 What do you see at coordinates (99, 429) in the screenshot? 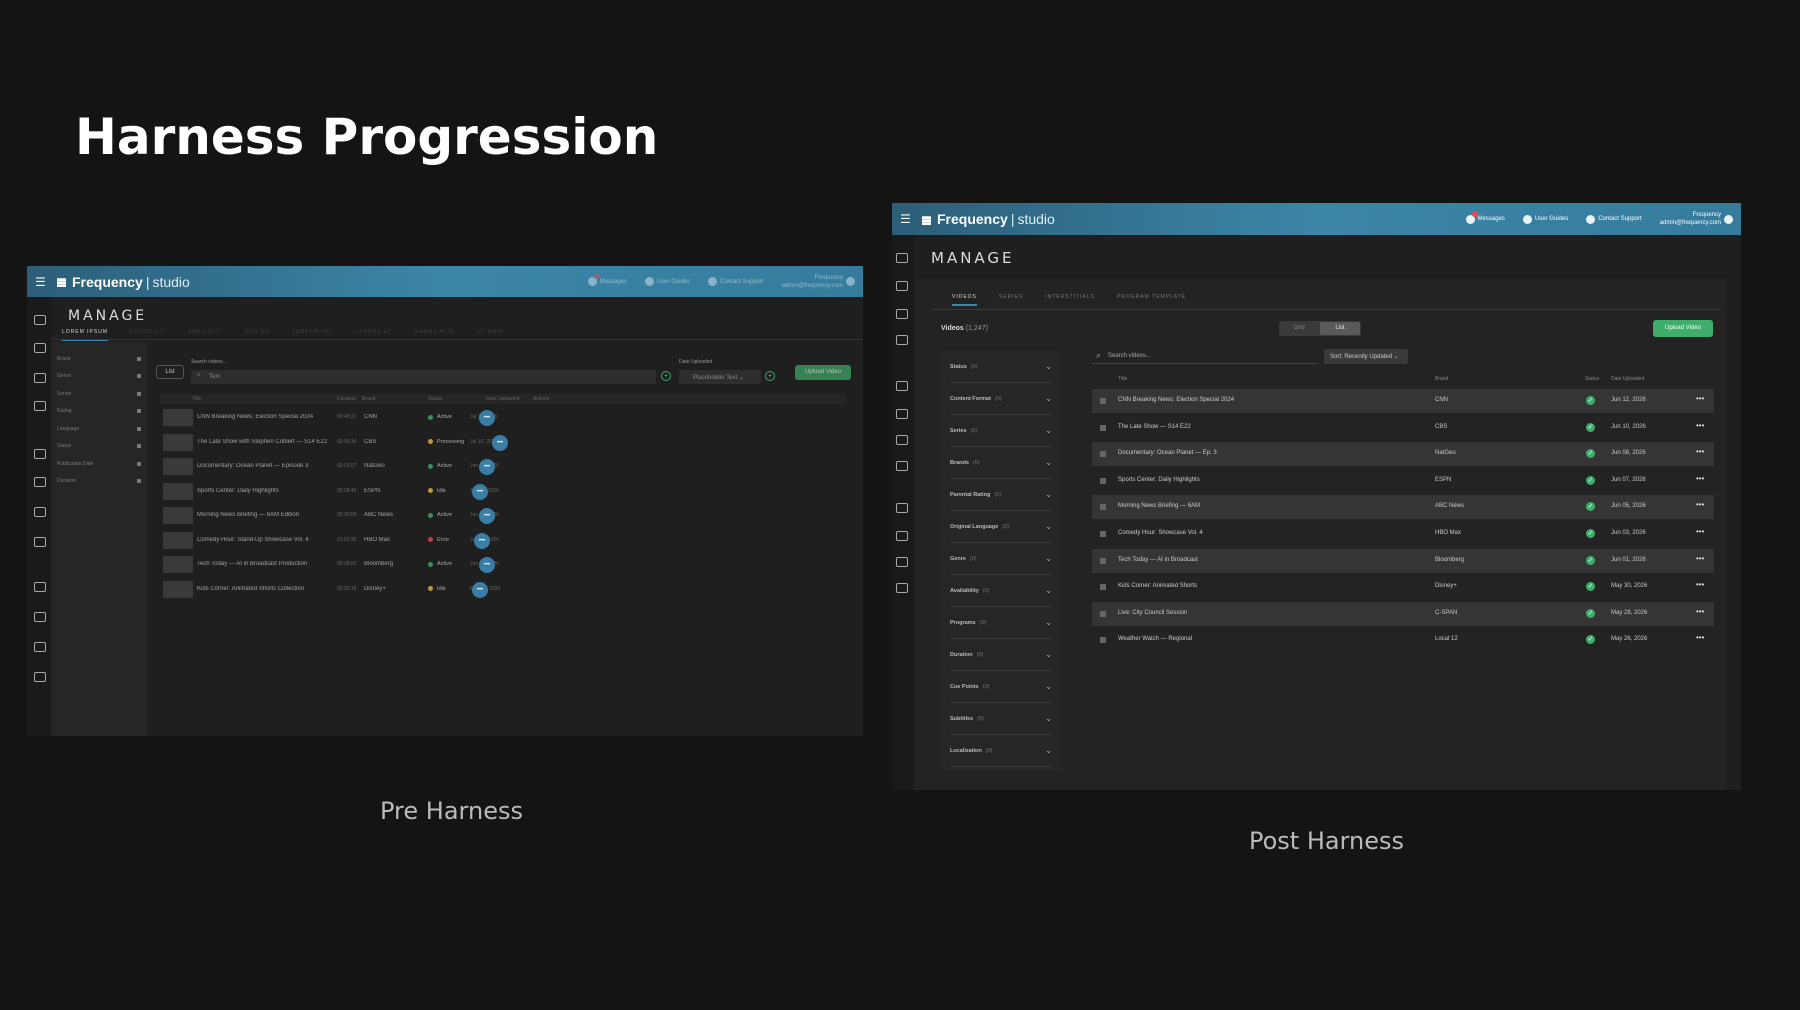
I see `filter-row: Language` at bounding box center [99, 429].